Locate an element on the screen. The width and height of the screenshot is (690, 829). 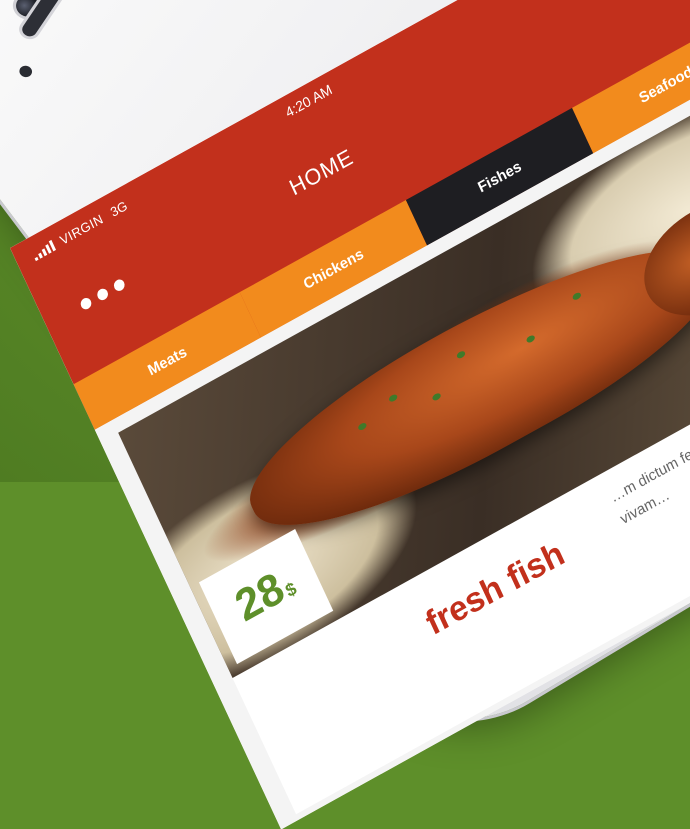
signal-strength-icon is located at coordinates (43, 249).